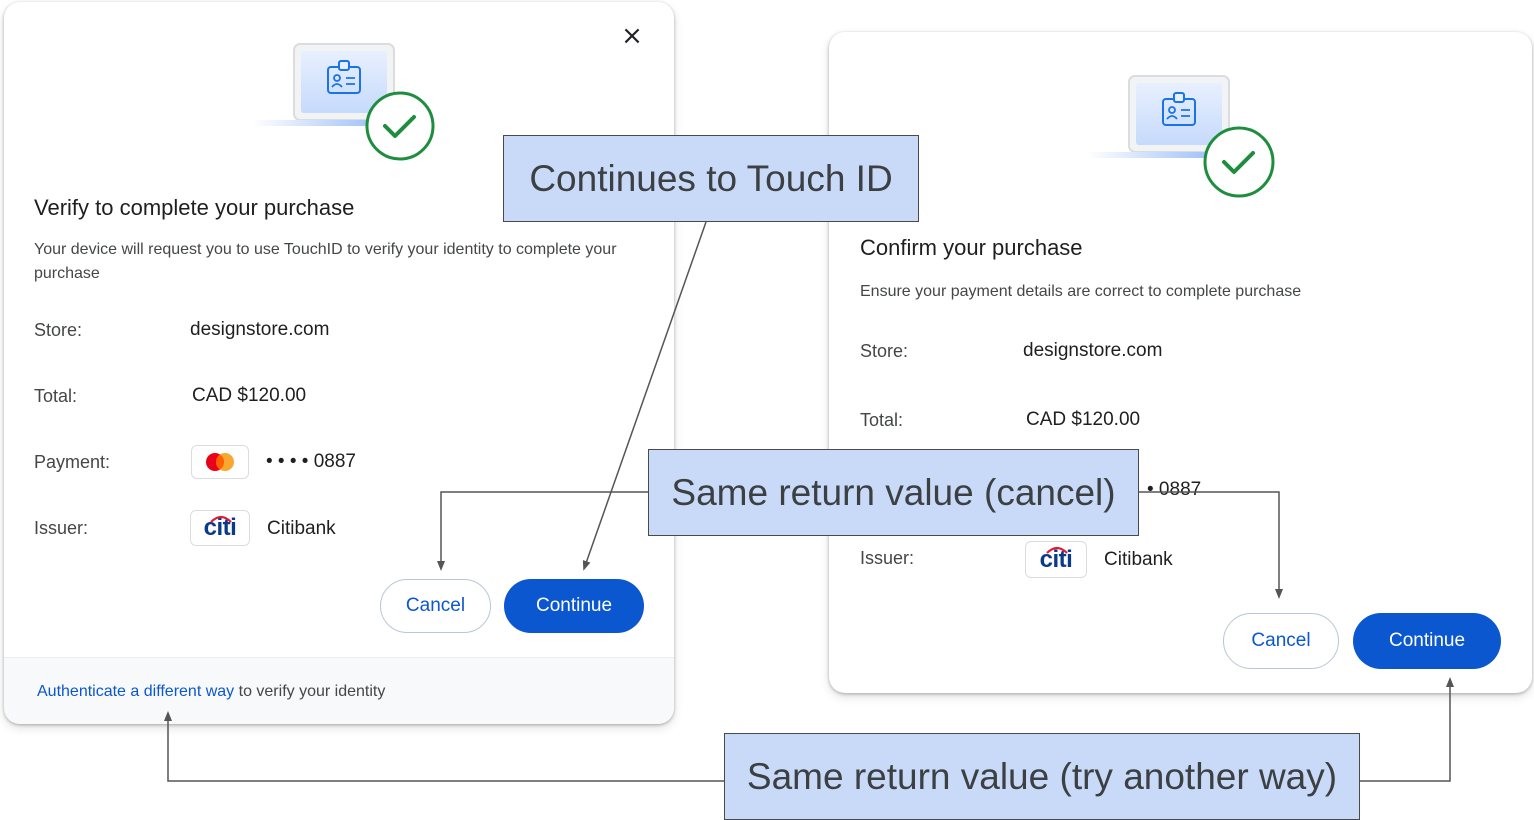  Describe the element at coordinates (971, 247) in the screenshot. I see `dialog-title: Confirm your purchase` at that location.